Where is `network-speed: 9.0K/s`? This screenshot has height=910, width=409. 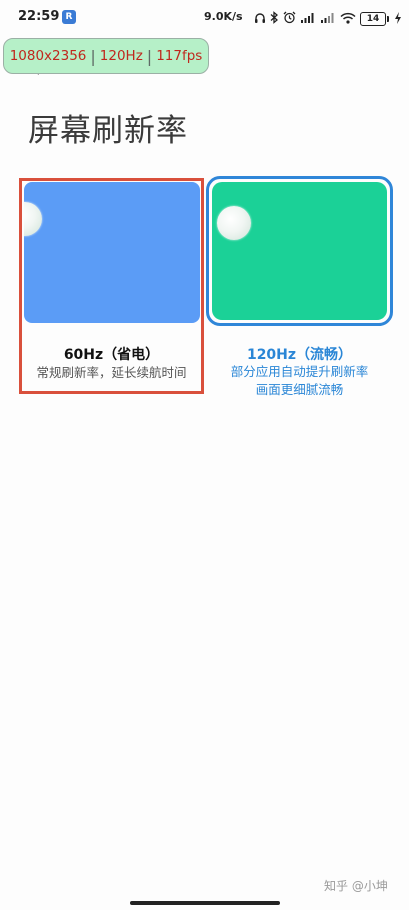
network-speed: 9.0K/s is located at coordinates (223, 16).